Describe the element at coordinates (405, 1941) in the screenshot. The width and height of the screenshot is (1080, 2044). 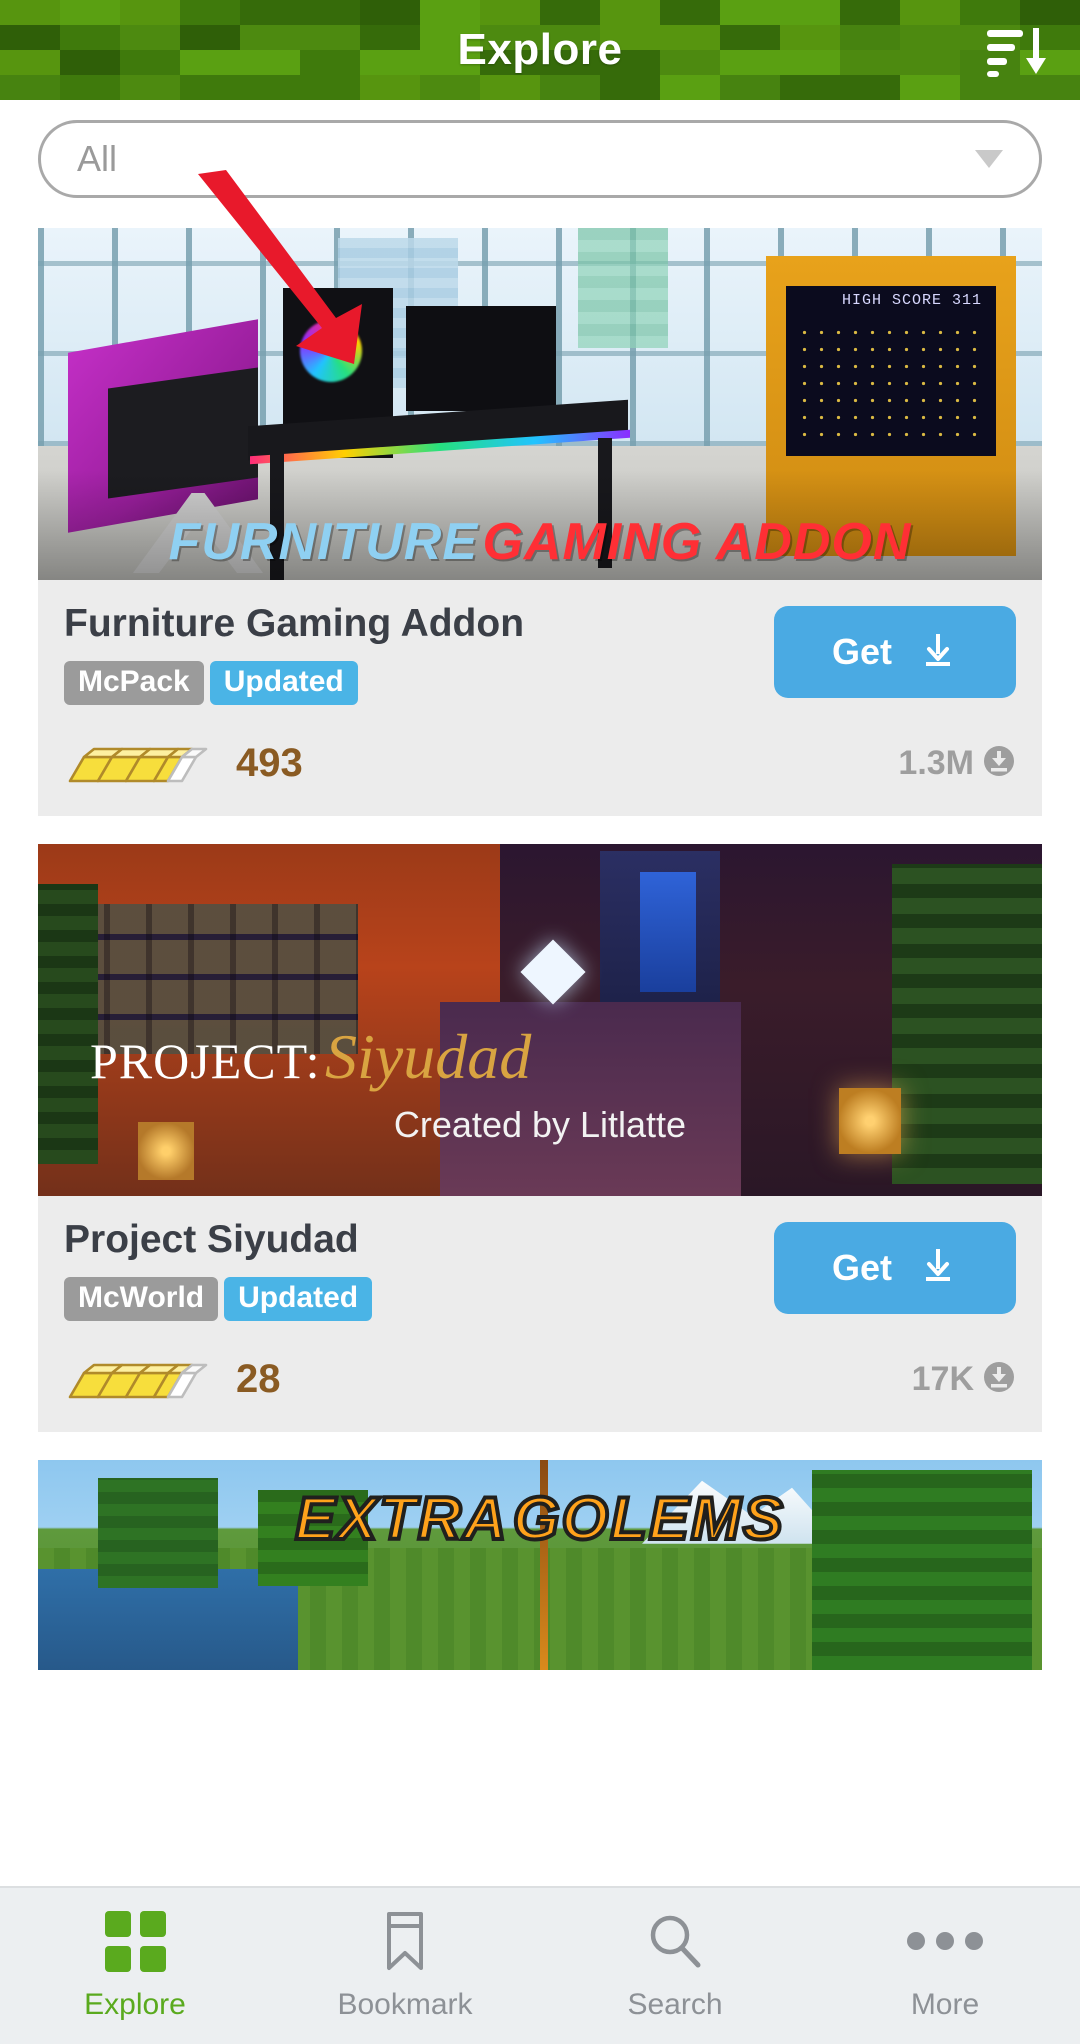
I see `bookmark-icon` at that location.